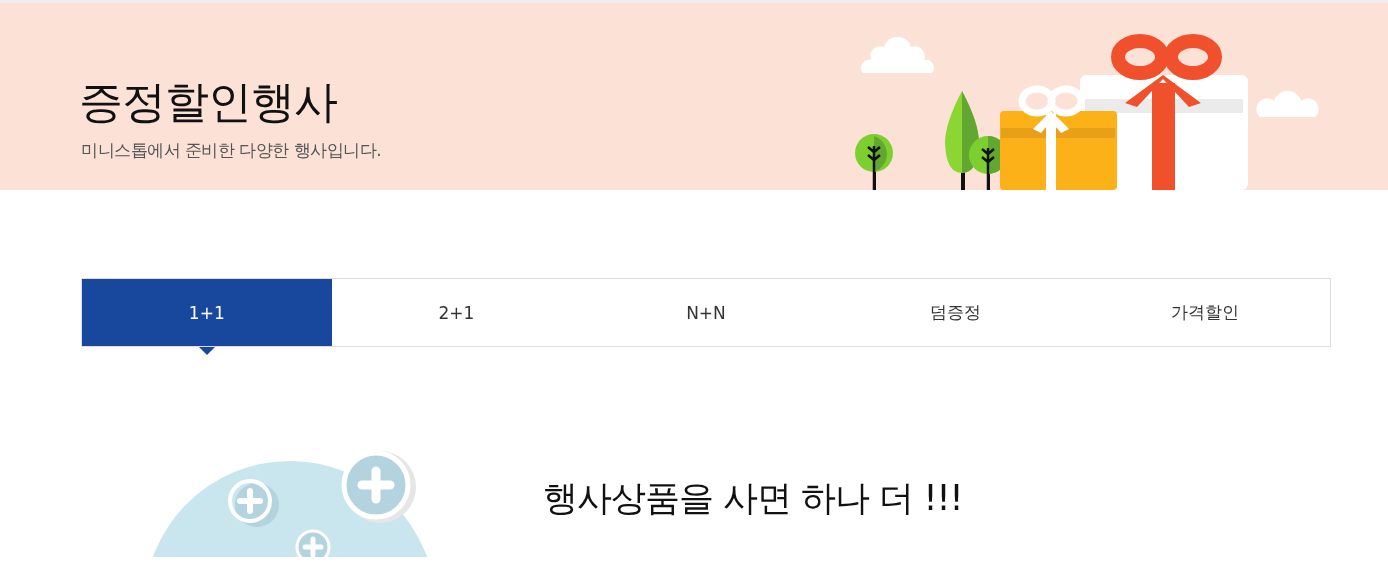 This screenshot has width=1388, height=563. What do you see at coordinates (206, 351) in the screenshot?
I see `pointer-icon` at bounding box center [206, 351].